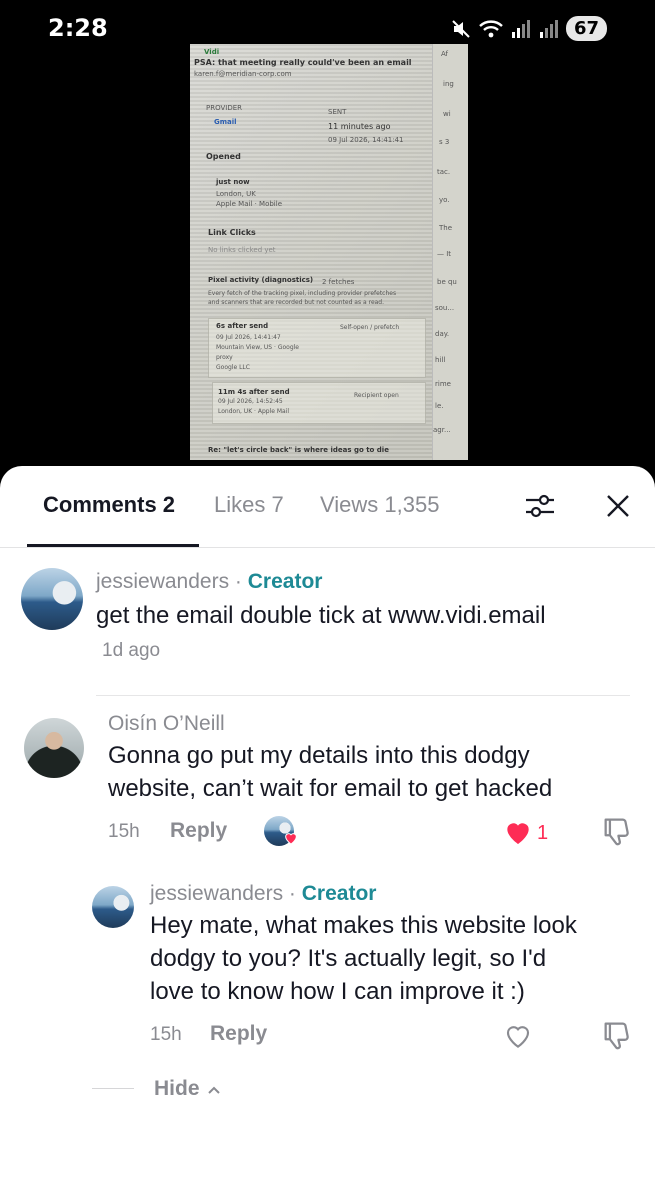  What do you see at coordinates (109, 505) in the screenshot?
I see `tab-comments: Comments 2` at bounding box center [109, 505].